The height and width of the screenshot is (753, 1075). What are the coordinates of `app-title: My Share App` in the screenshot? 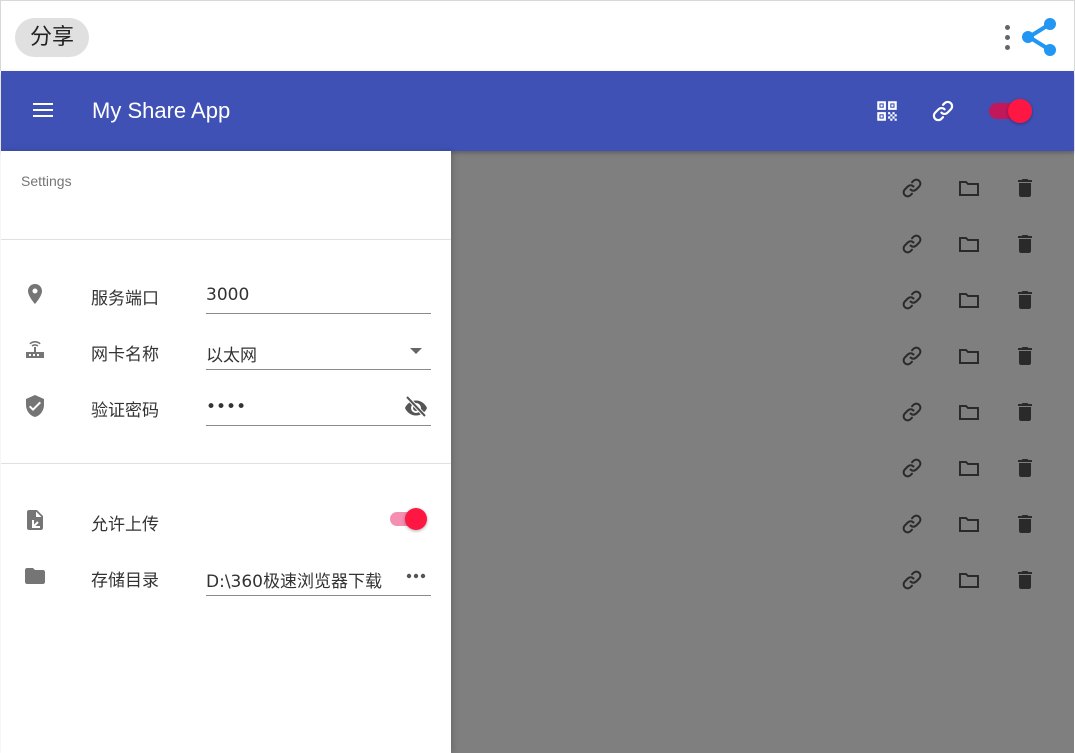 It's located at (161, 110).